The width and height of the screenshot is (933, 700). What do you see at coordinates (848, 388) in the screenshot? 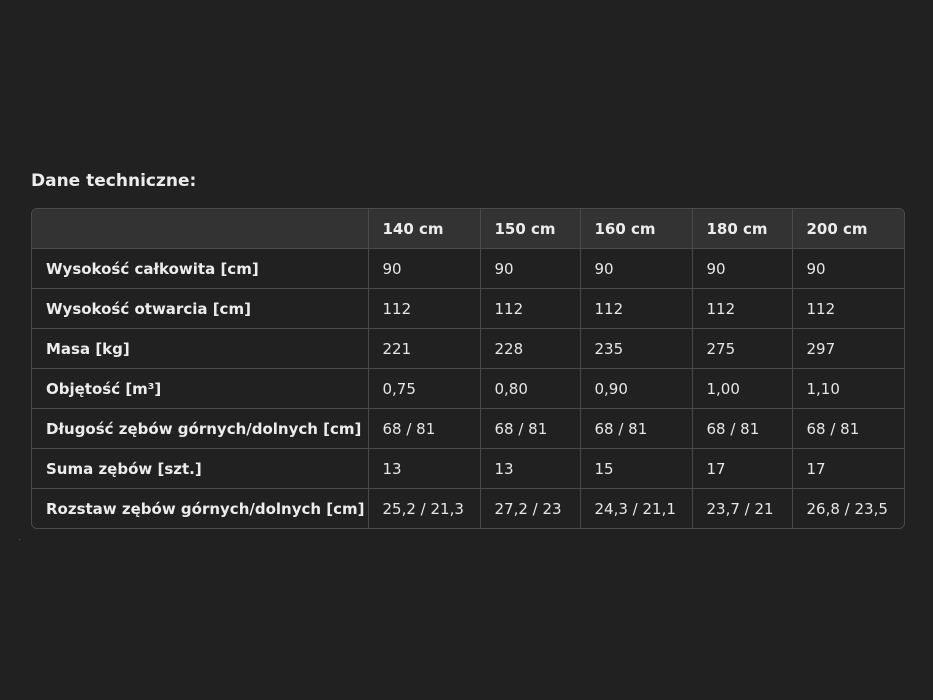
I see `table-cell: 1,10` at bounding box center [848, 388].